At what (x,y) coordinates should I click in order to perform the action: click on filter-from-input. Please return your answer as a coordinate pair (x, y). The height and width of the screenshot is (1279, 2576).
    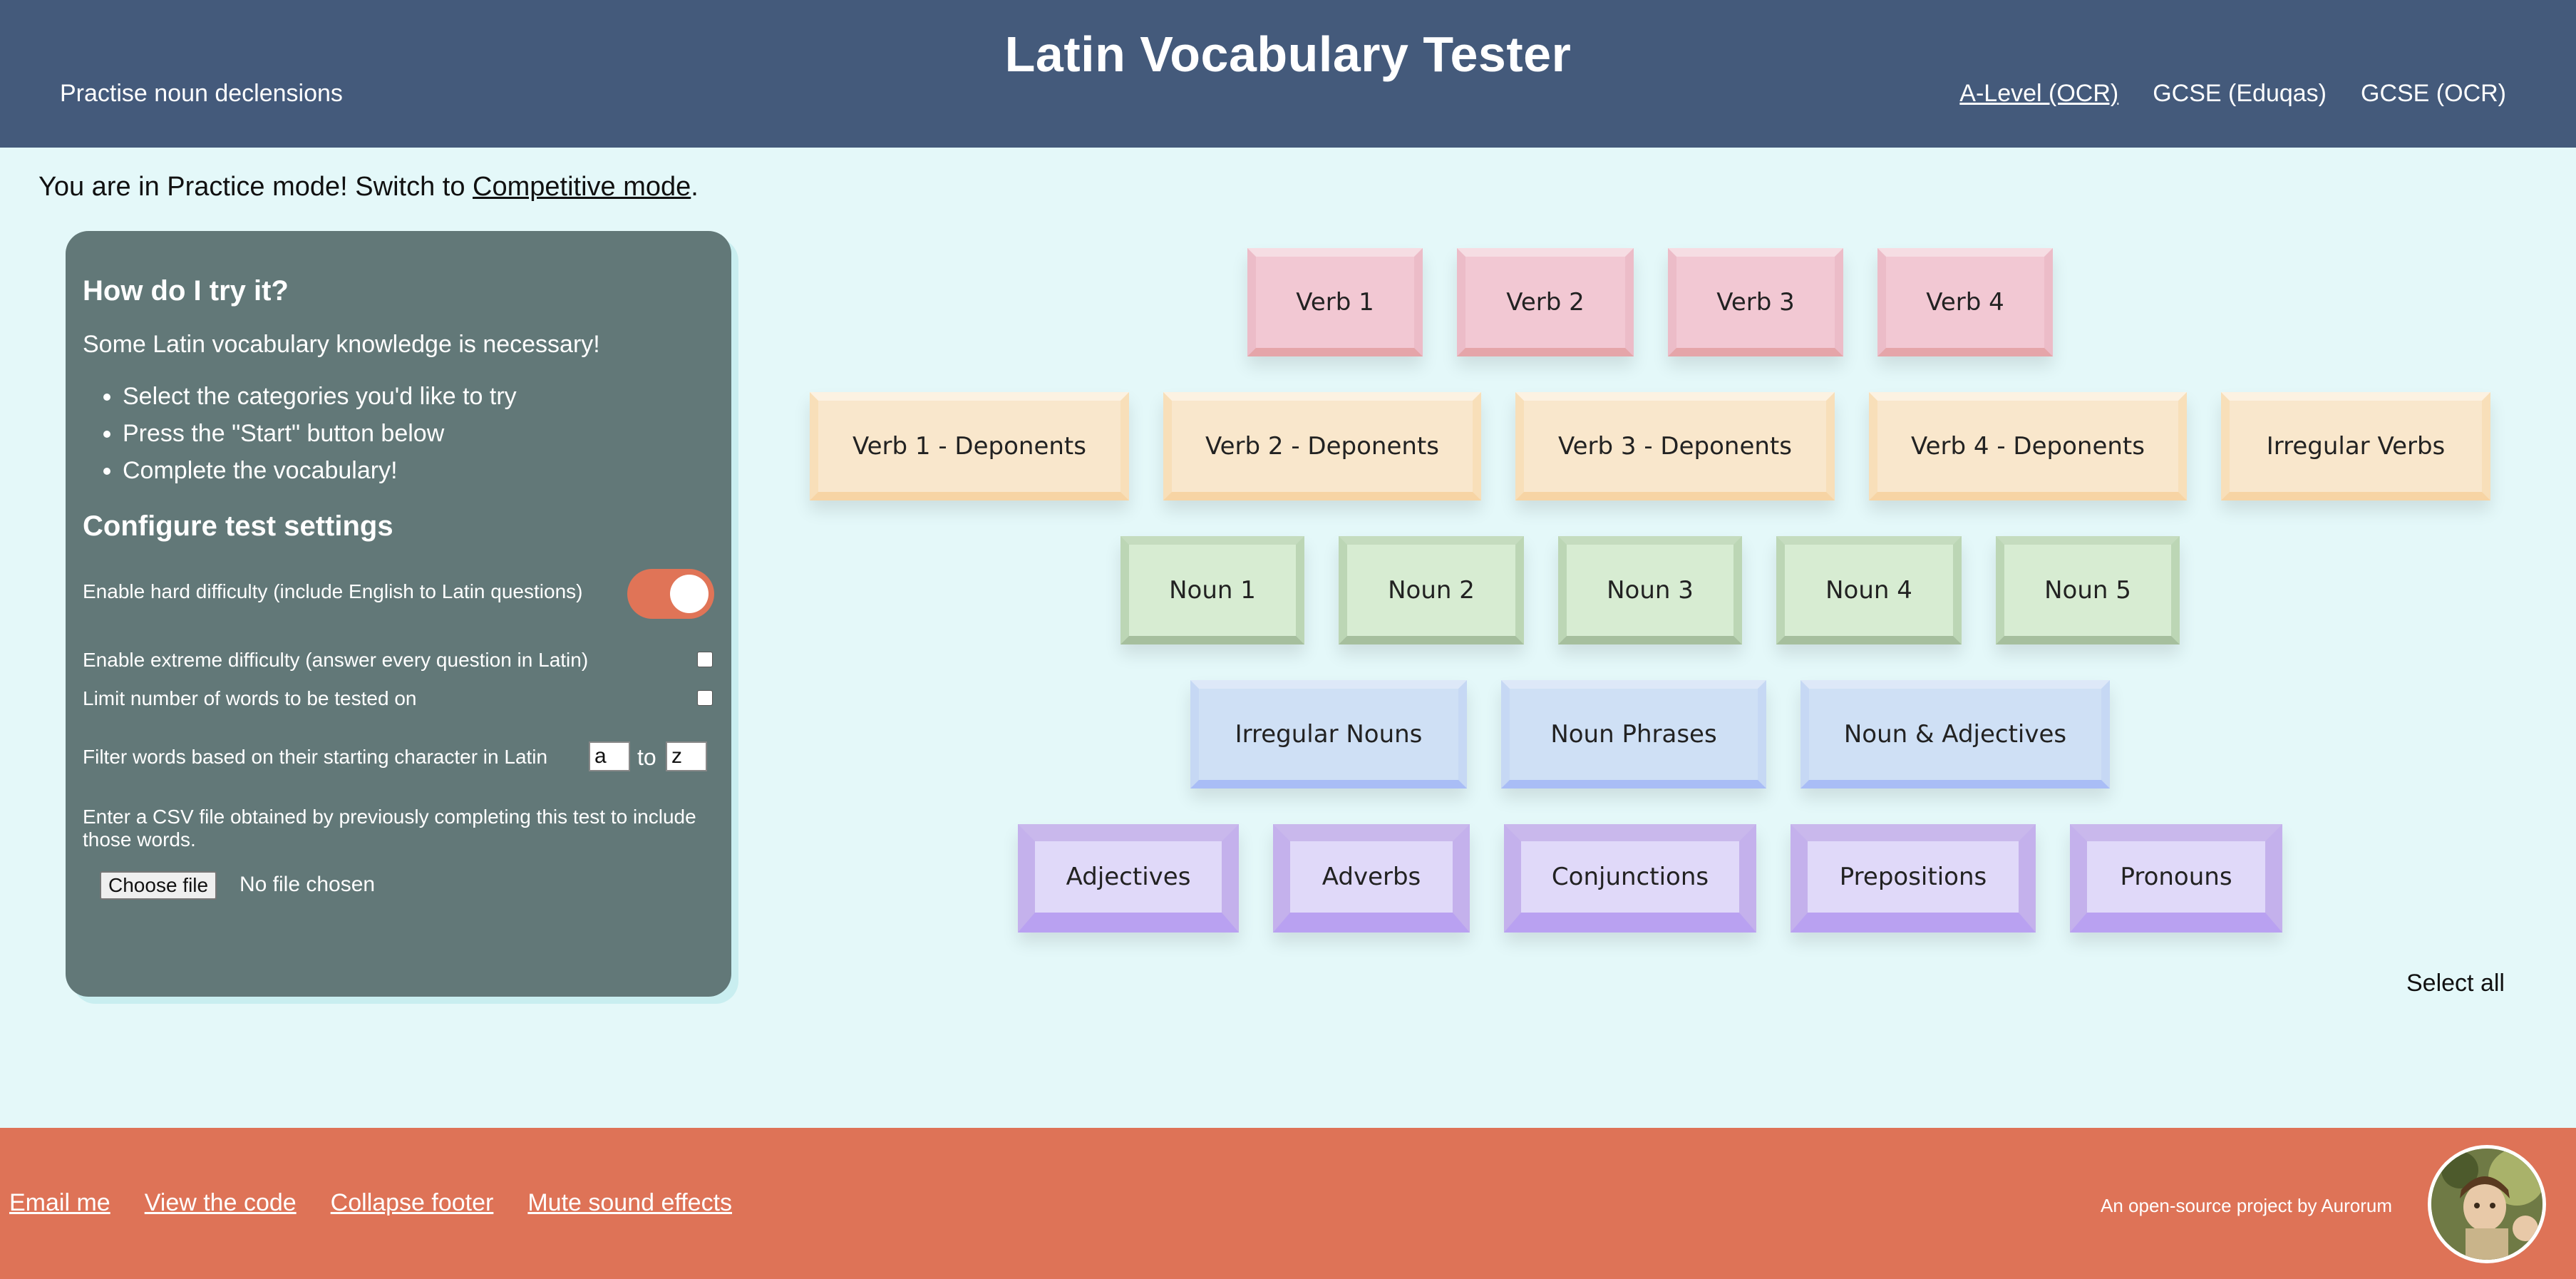
    Looking at the image, I should click on (609, 756).